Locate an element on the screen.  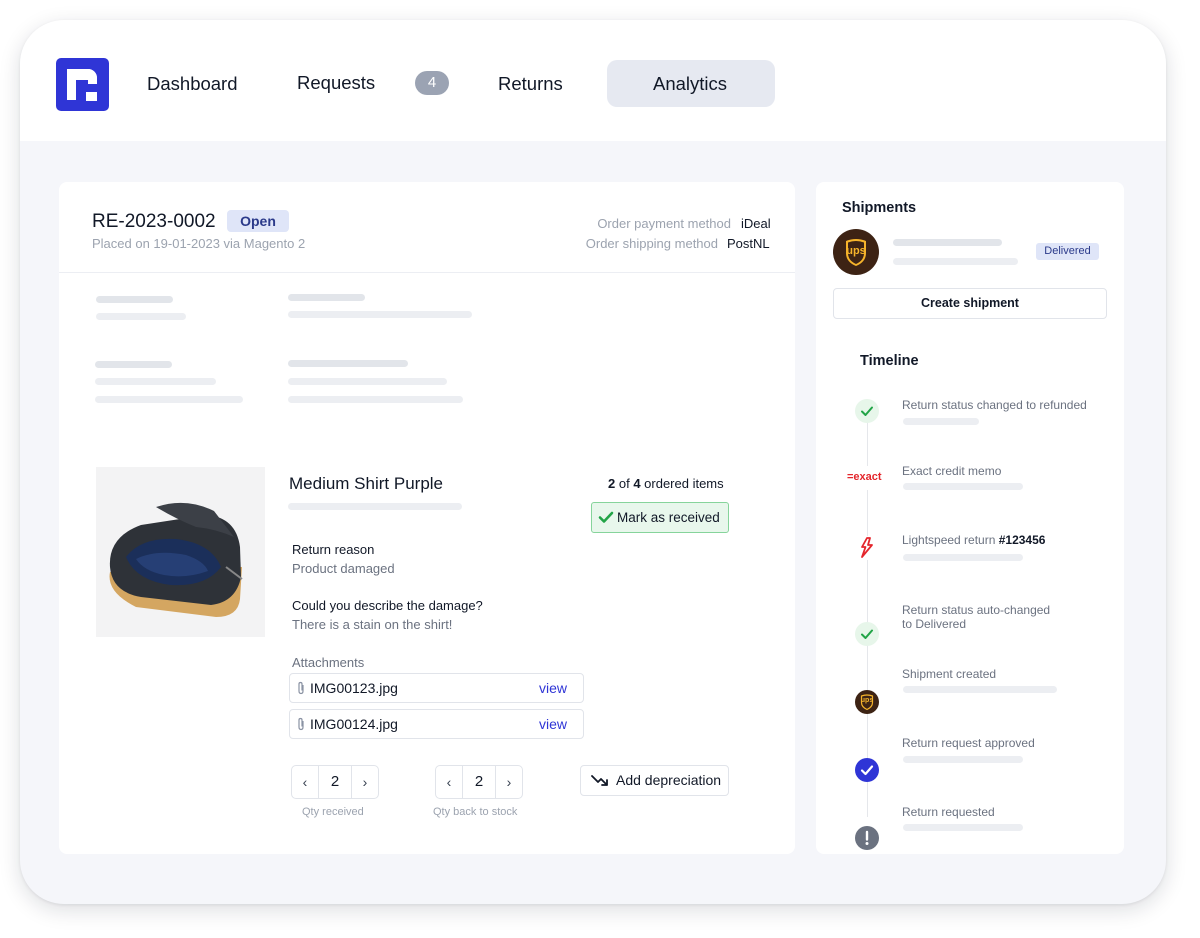
requests-count-badge: 4 is located at coordinates (432, 83).